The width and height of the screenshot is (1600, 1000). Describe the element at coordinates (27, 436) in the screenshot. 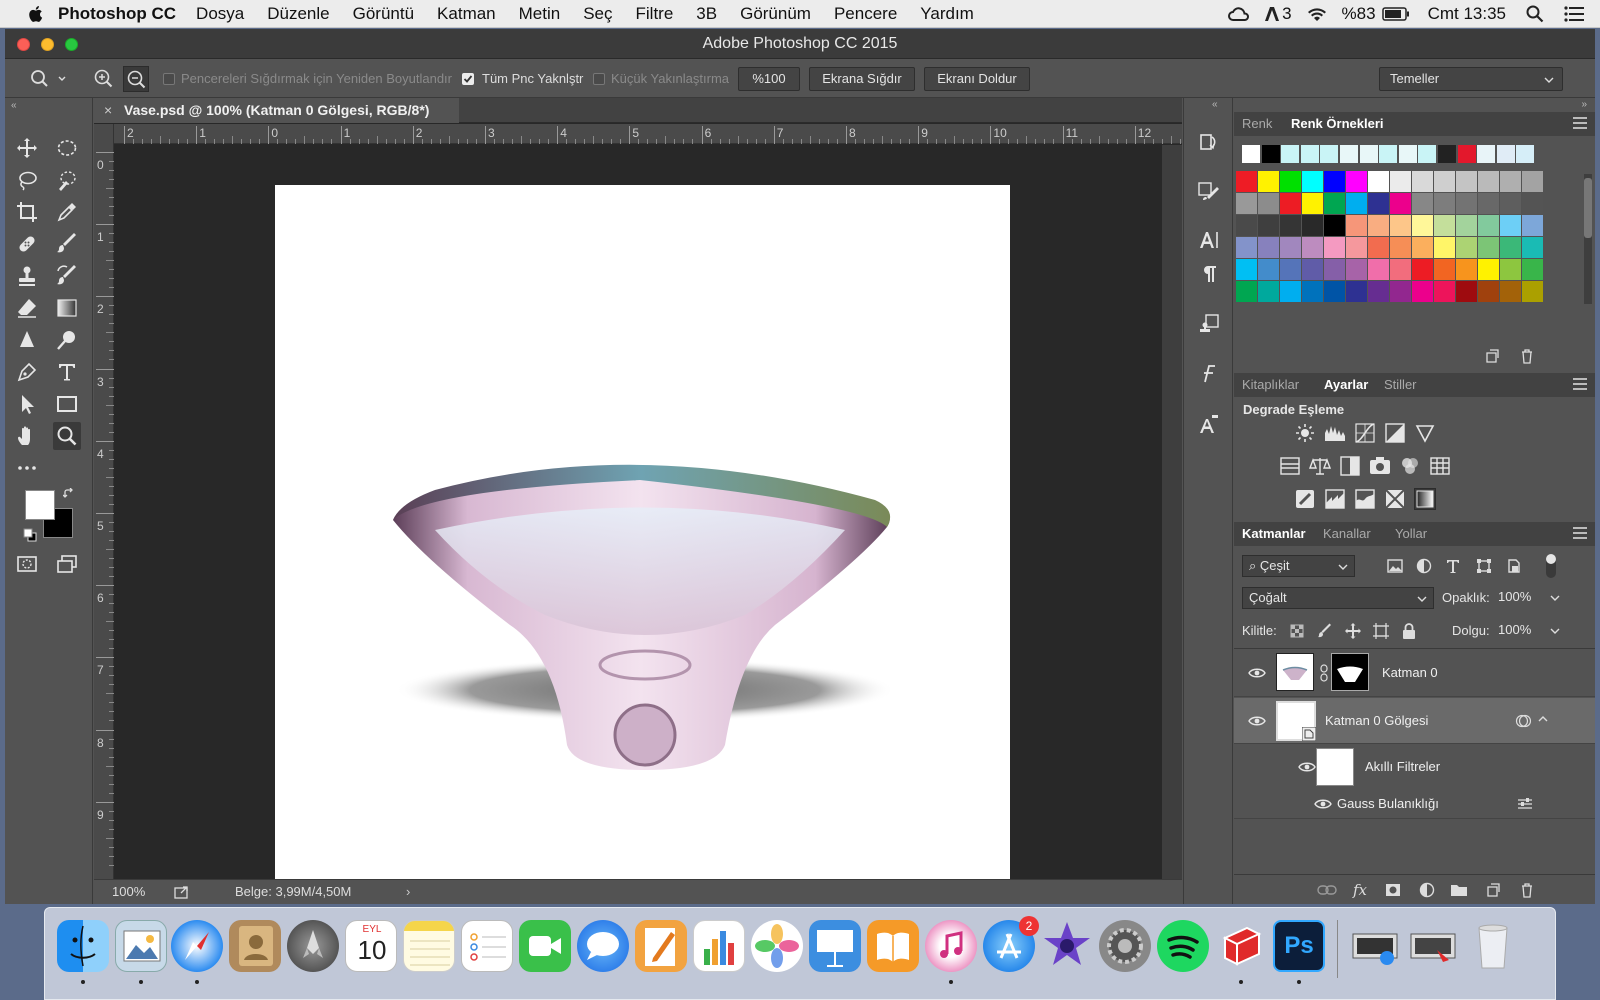

I see `hand-tool-icon` at that location.